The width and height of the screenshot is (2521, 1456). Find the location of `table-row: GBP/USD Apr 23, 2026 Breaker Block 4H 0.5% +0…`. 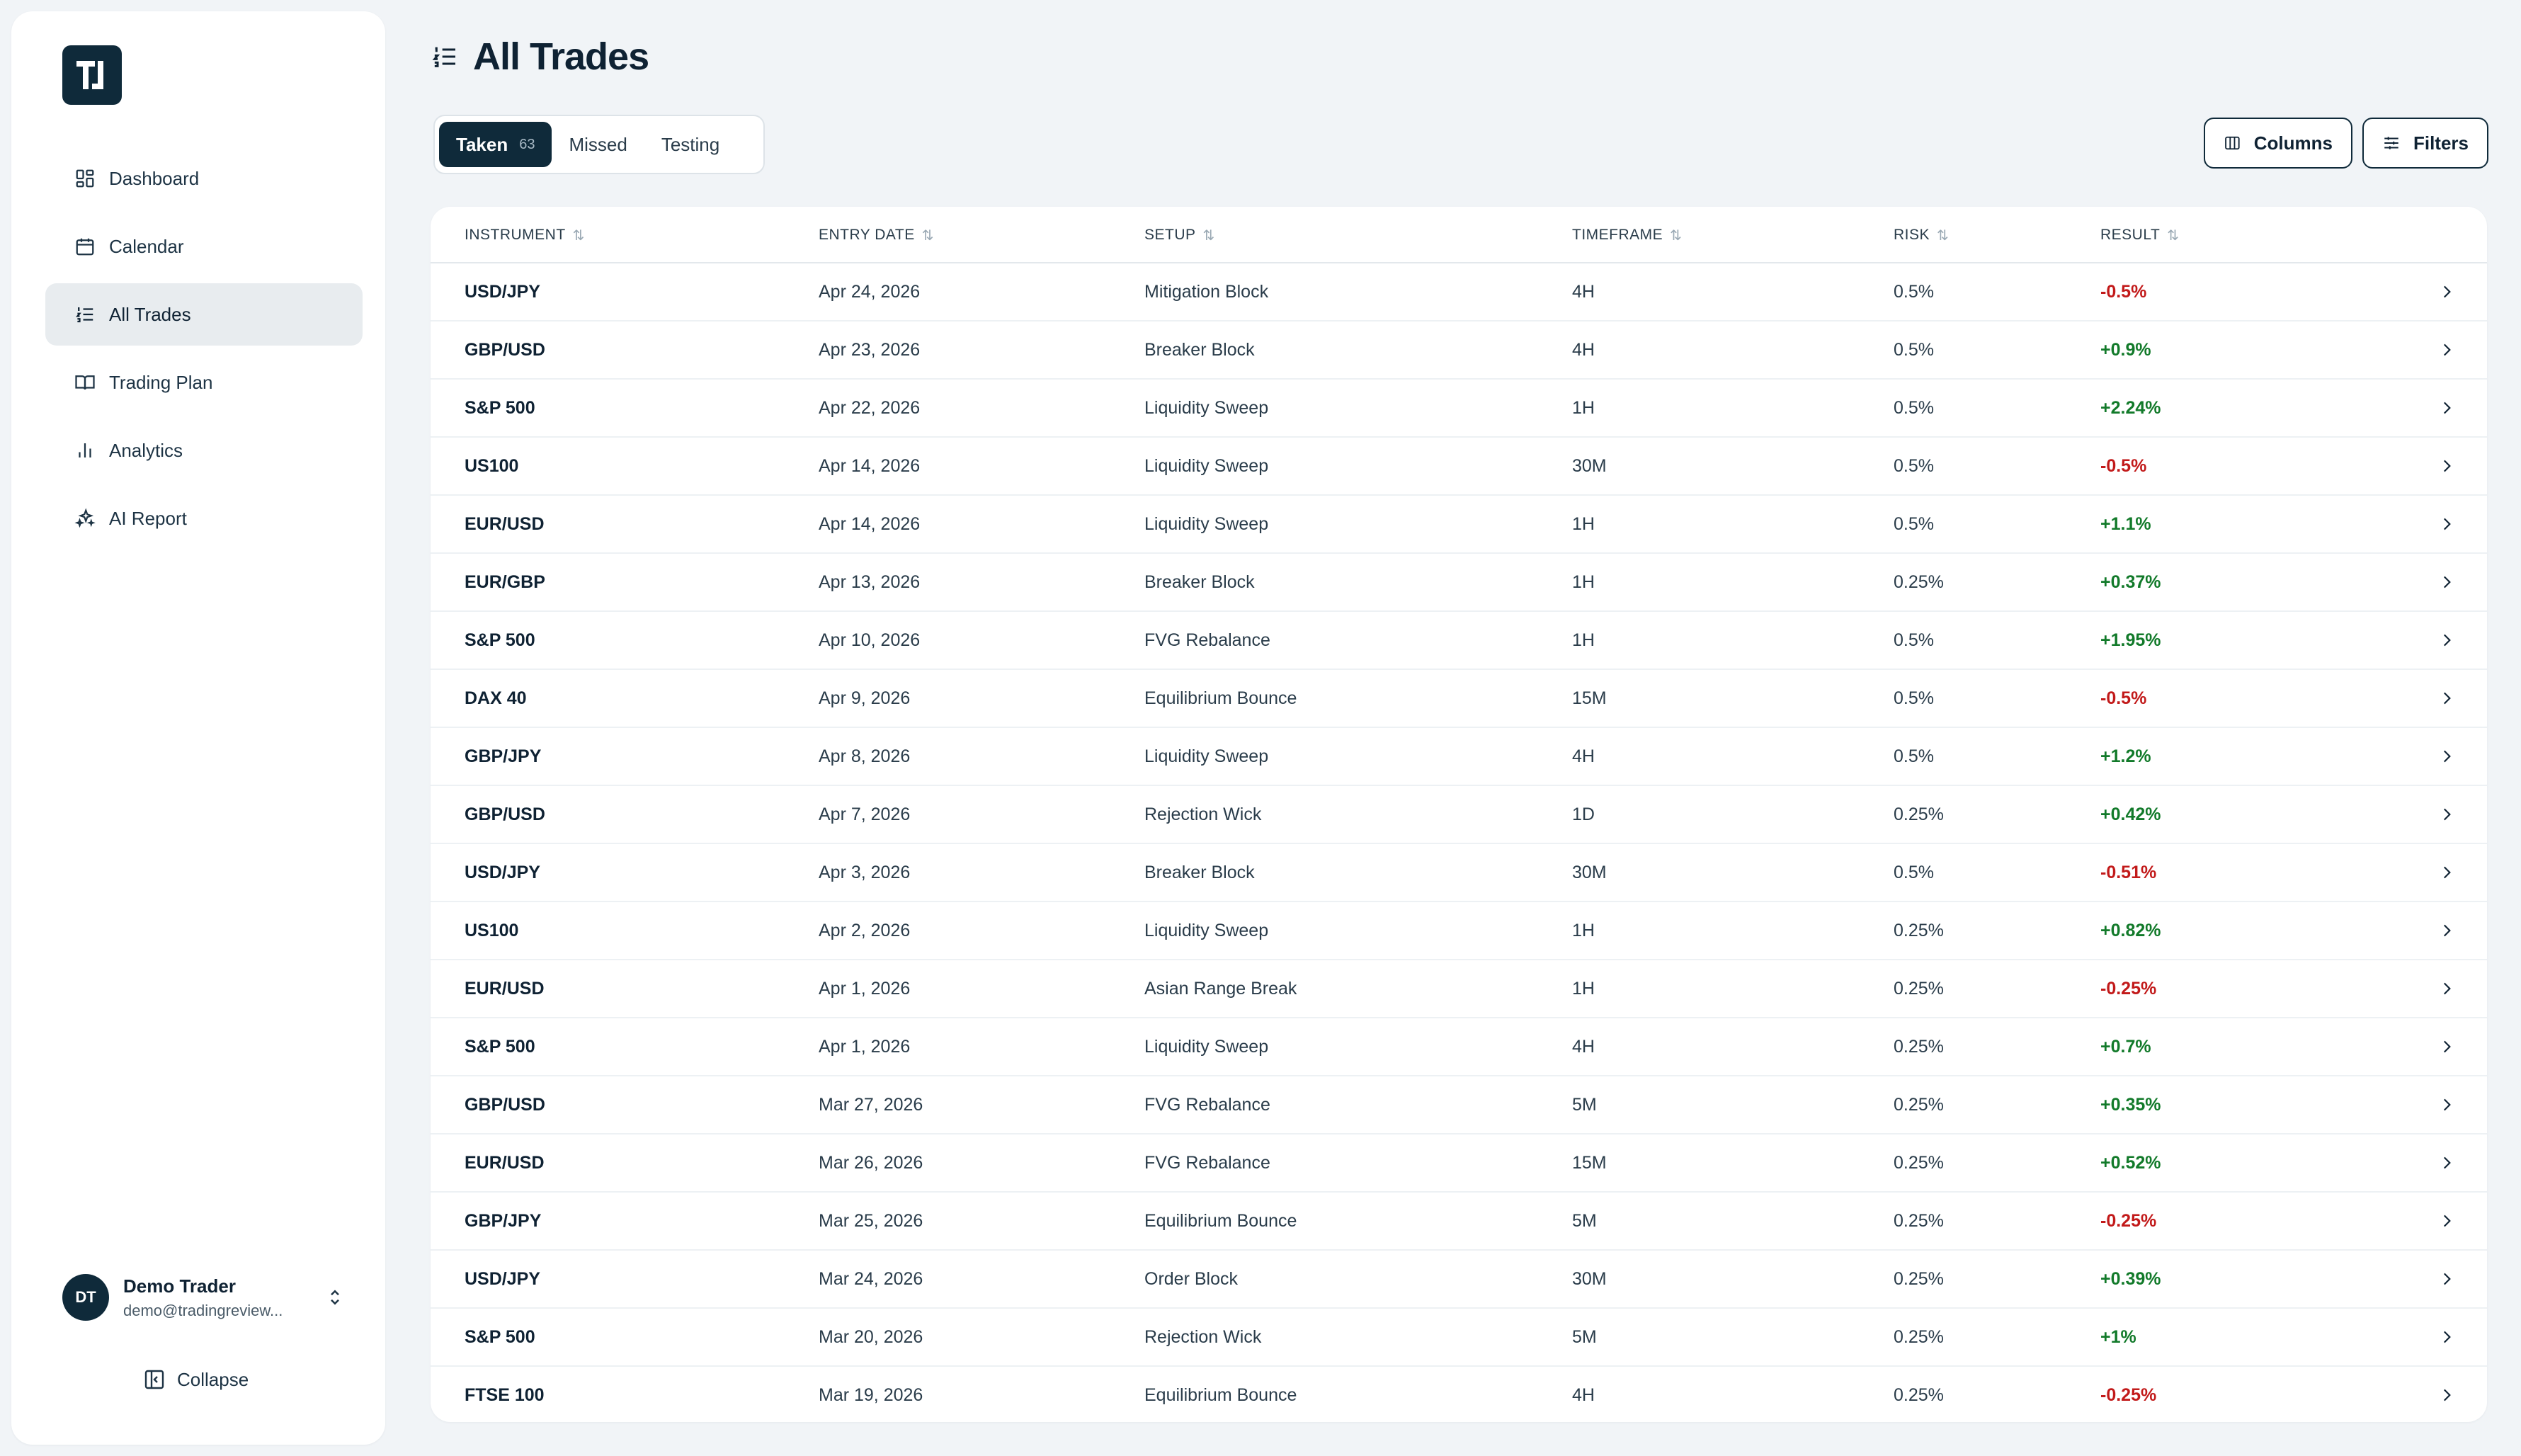

table-row: GBP/USD Apr 23, 2026 Breaker Block 4H 0.5% +0… is located at coordinates (1459, 351).